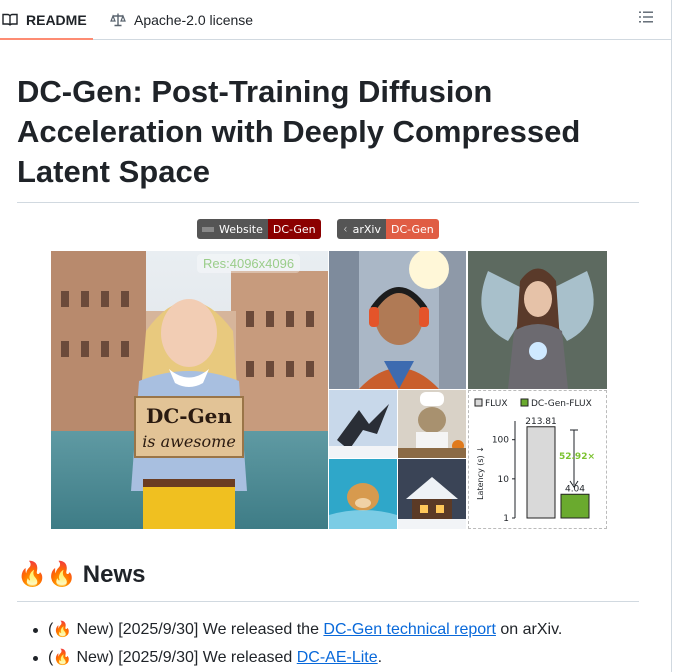 The image size is (680, 672). What do you see at coordinates (337, 657) in the screenshot?
I see `dc-ae-lite-link: DC-AE-Lite` at bounding box center [337, 657].